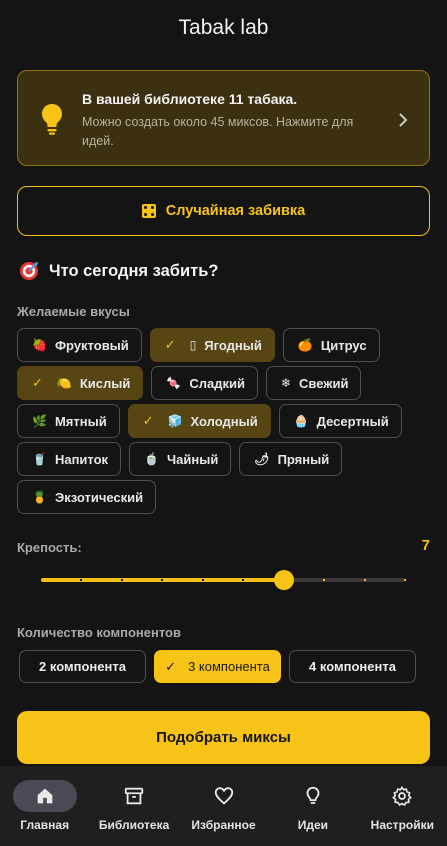  I want to click on nav-item: Главная, so click(44, 806).